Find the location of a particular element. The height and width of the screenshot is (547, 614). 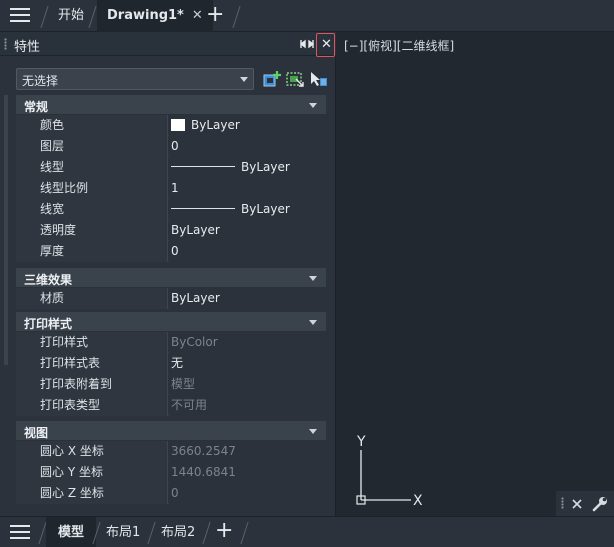

property-row-transparency: 透明度 ByLayer is located at coordinates (171, 230).